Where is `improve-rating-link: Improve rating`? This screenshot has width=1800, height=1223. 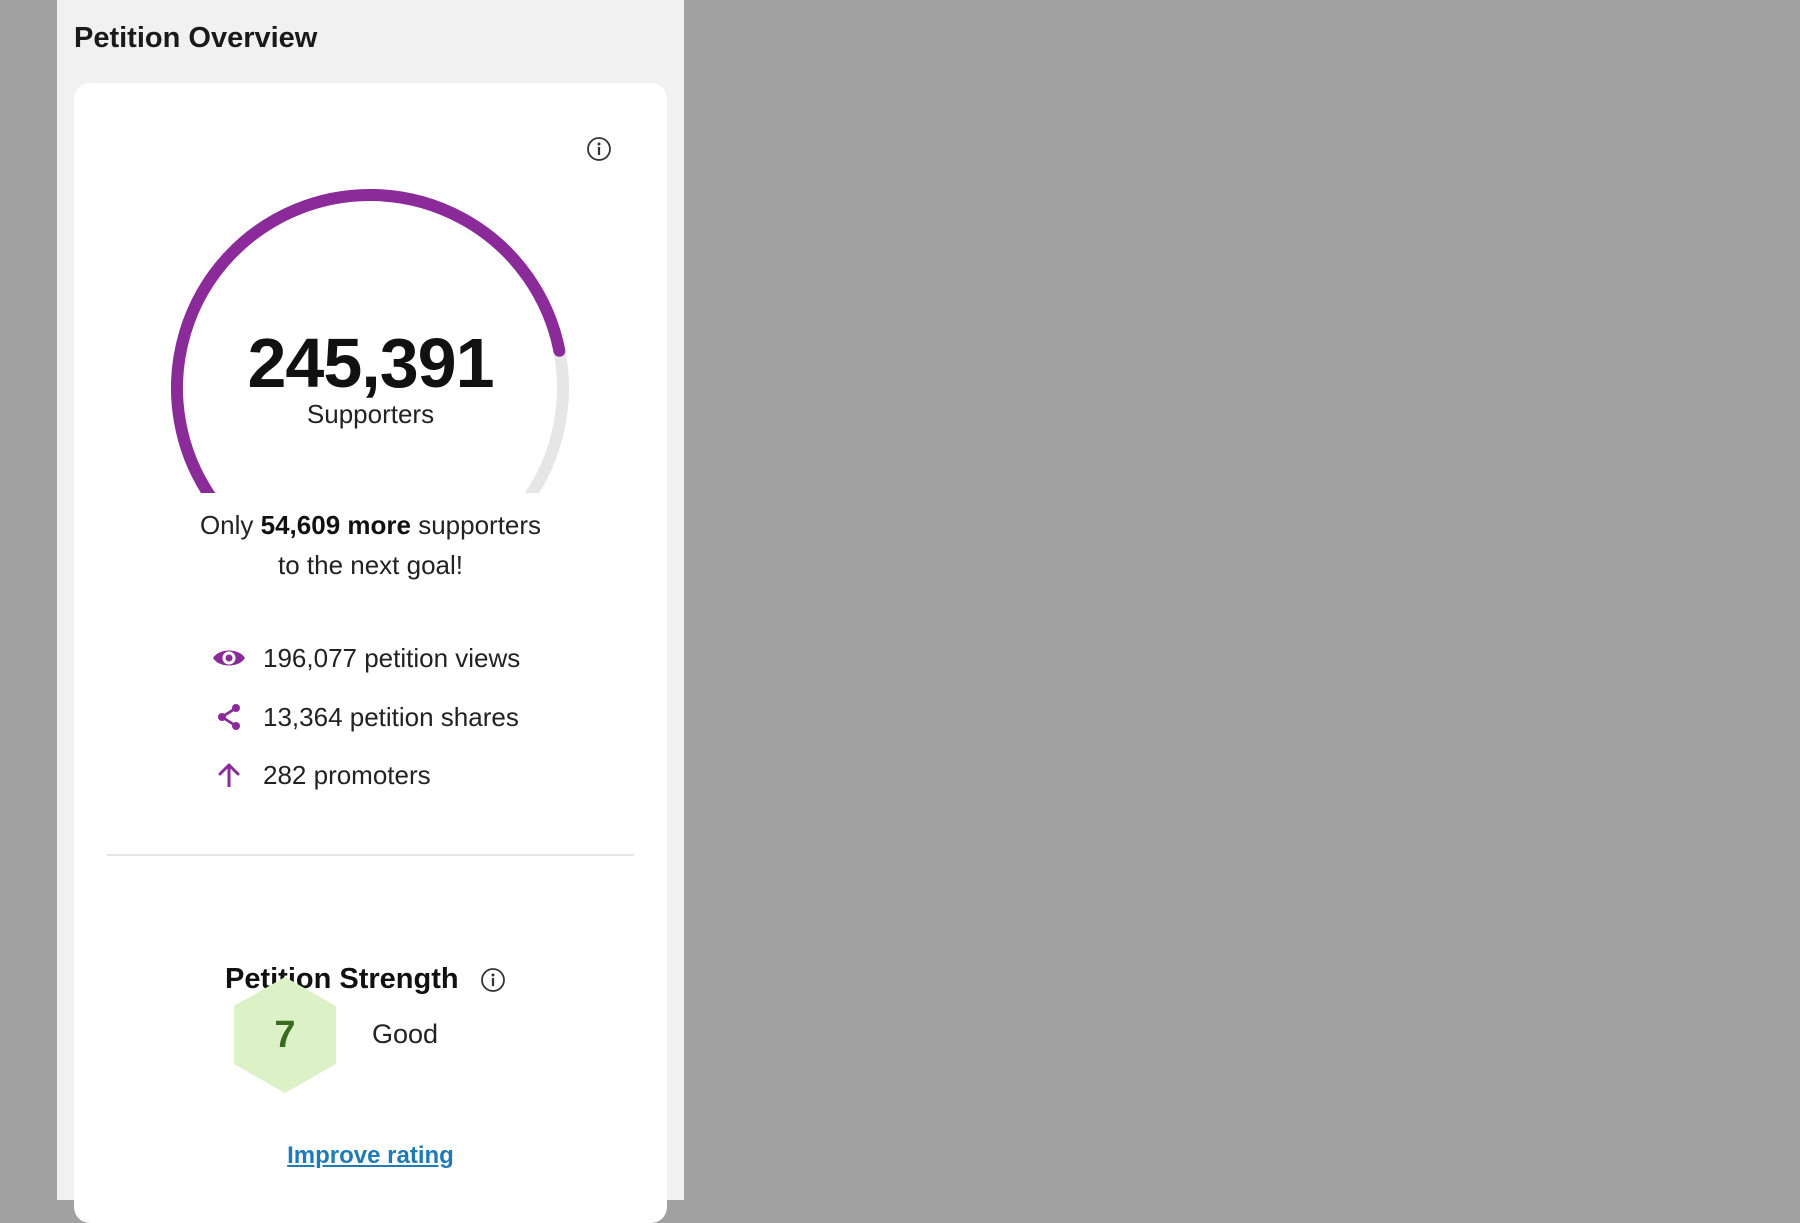 improve-rating-link: Improve rating is located at coordinates (370, 1156).